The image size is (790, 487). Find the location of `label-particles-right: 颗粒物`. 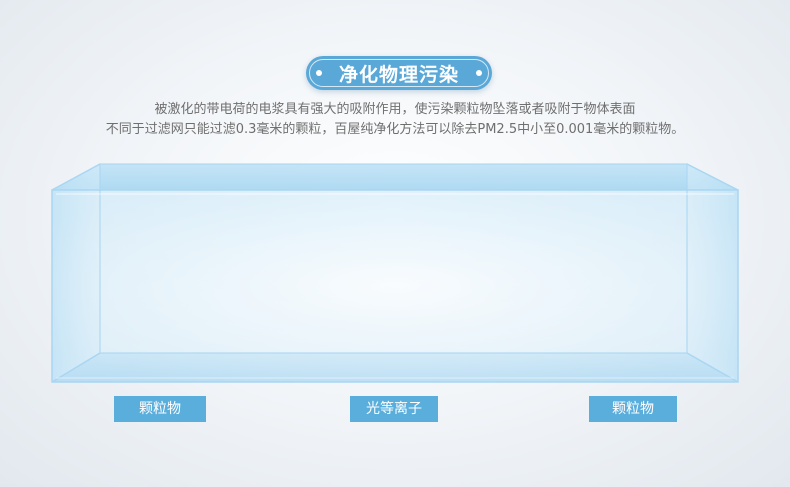

label-particles-right: 颗粒物 is located at coordinates (633, 409).